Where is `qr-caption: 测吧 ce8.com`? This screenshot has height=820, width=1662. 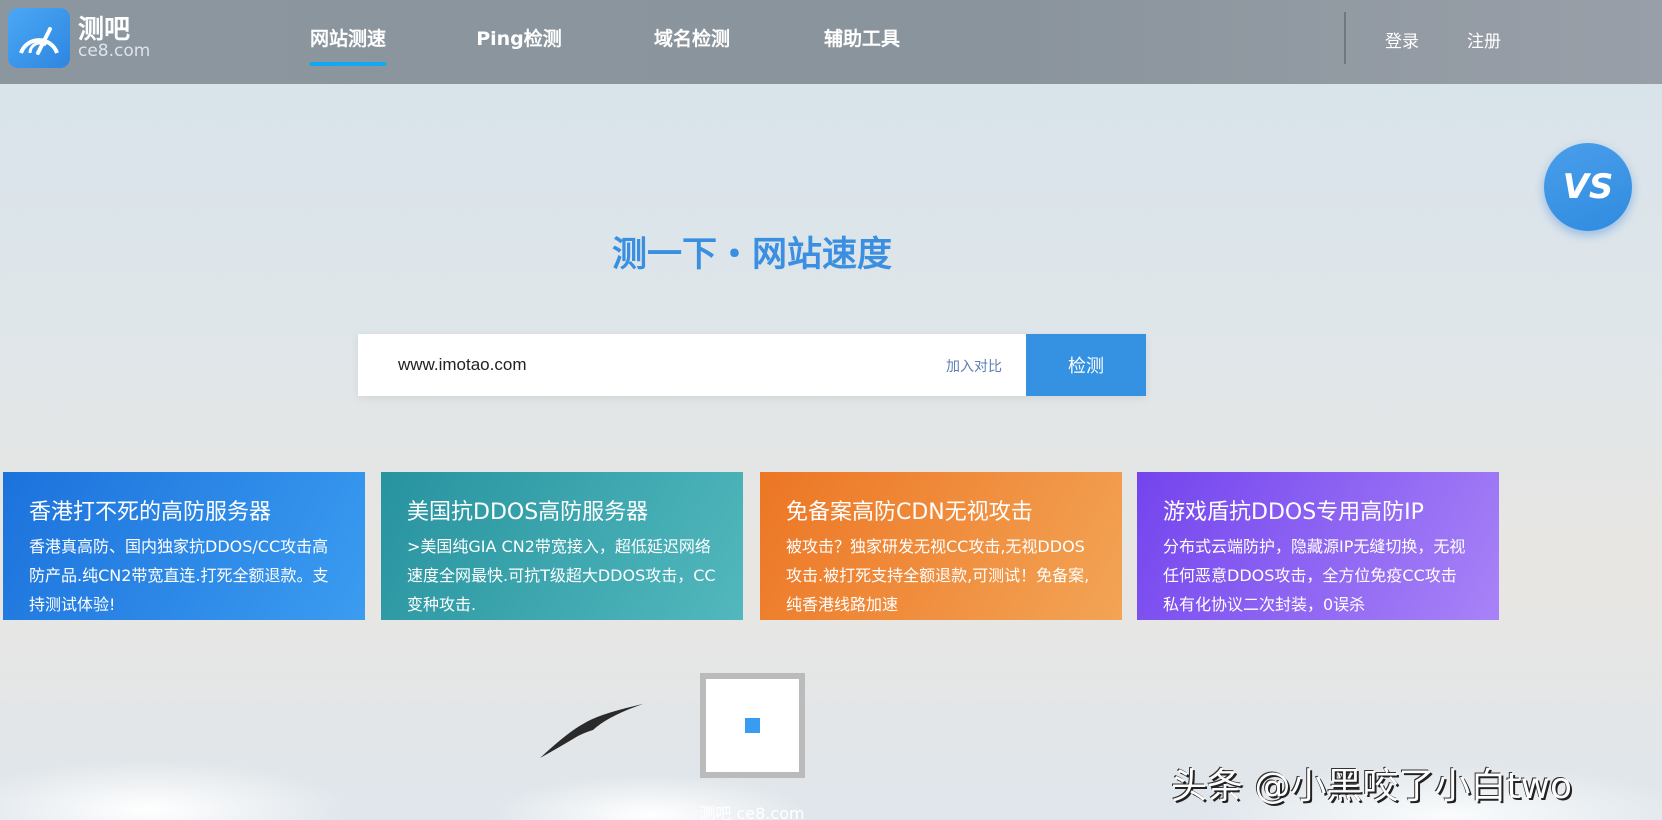 qr-caption: 测吧 ce8.com is located at coordinates (752, 812).